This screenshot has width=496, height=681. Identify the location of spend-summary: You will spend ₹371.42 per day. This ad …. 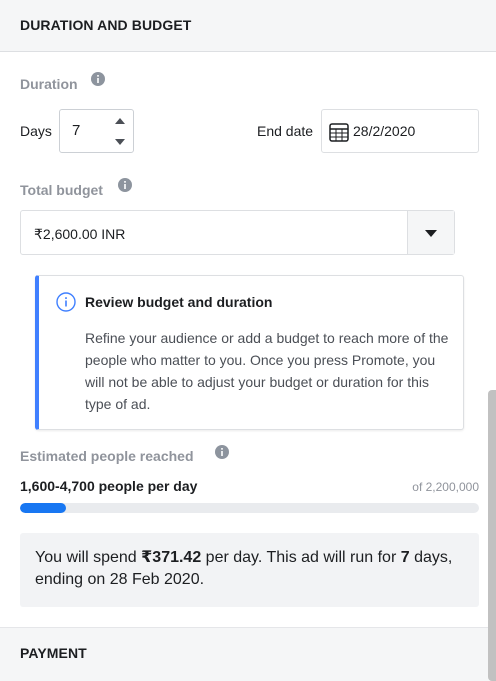
(249, 570).